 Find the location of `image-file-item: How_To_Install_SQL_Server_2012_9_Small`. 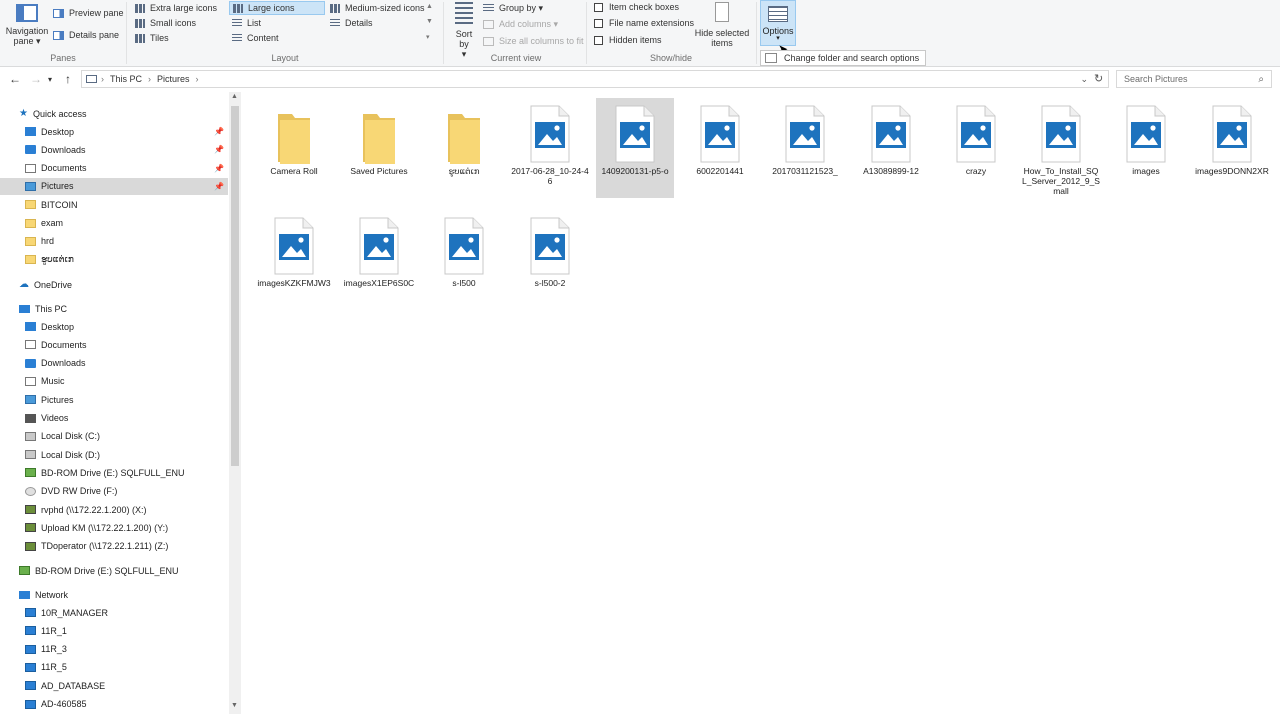

image-file-item: How_To_Install_SQL_Server_2012_9_Small is located at coordinates (1061, 148).